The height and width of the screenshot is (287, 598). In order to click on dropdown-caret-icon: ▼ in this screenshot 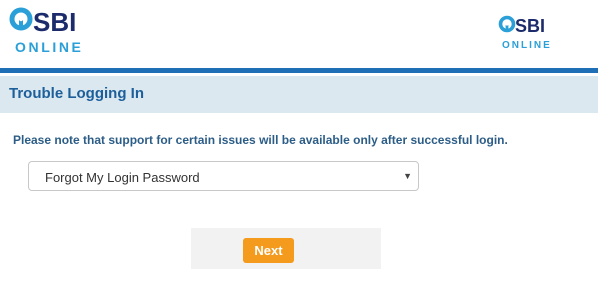, I will do `click(407, 176)`.